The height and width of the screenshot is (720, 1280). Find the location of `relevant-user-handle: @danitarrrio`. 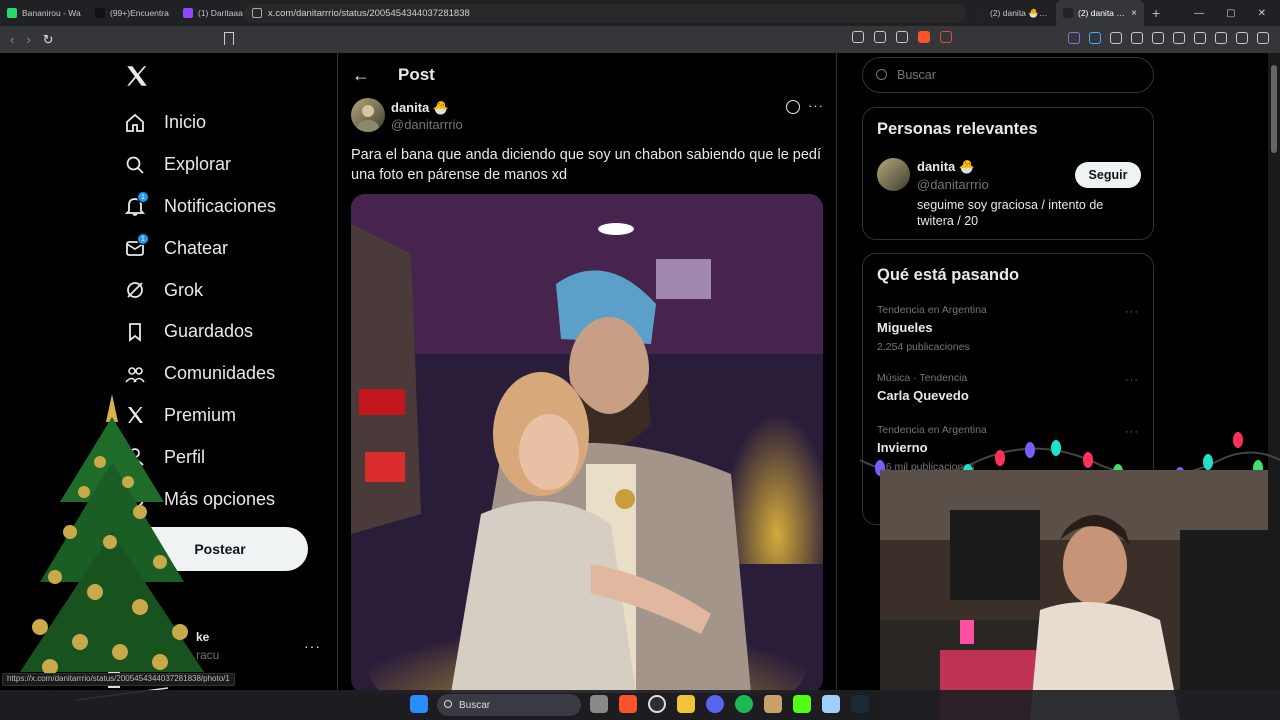

relevant-user-handle: @danitarrrio is located at coordinates (953, 184).